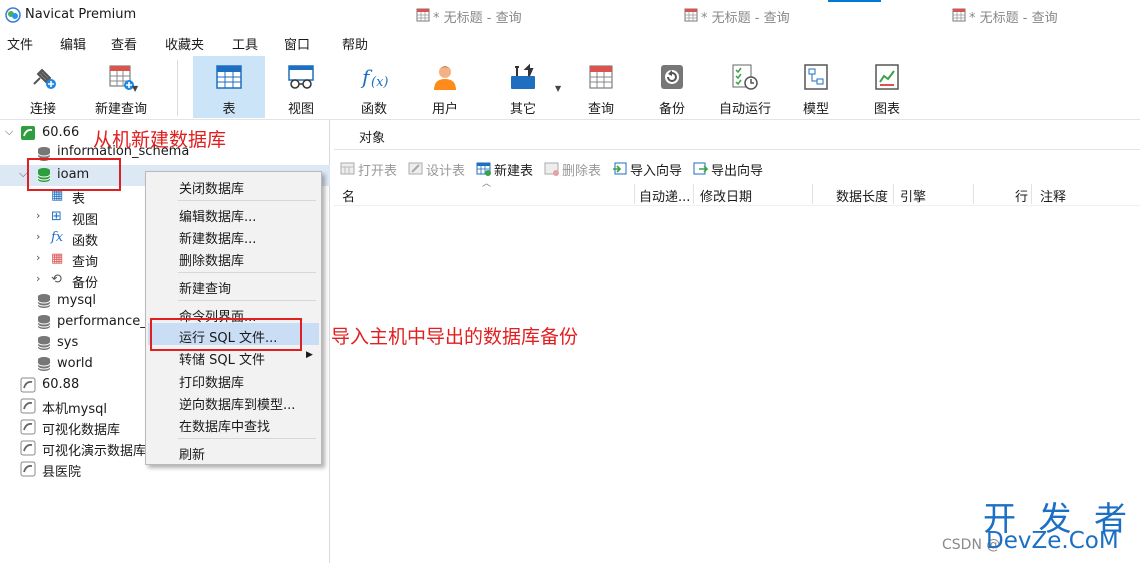 This screenshot has height=563, width=1140. I want to click on toolbar-backup-button: 备份, so click(672, 87).